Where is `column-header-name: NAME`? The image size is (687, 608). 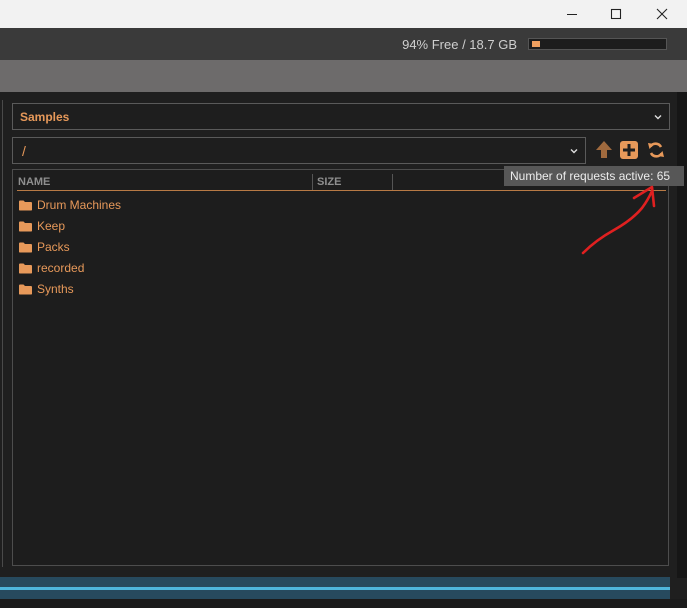 column-header-name: NAME is located at coordinates (34, 182).